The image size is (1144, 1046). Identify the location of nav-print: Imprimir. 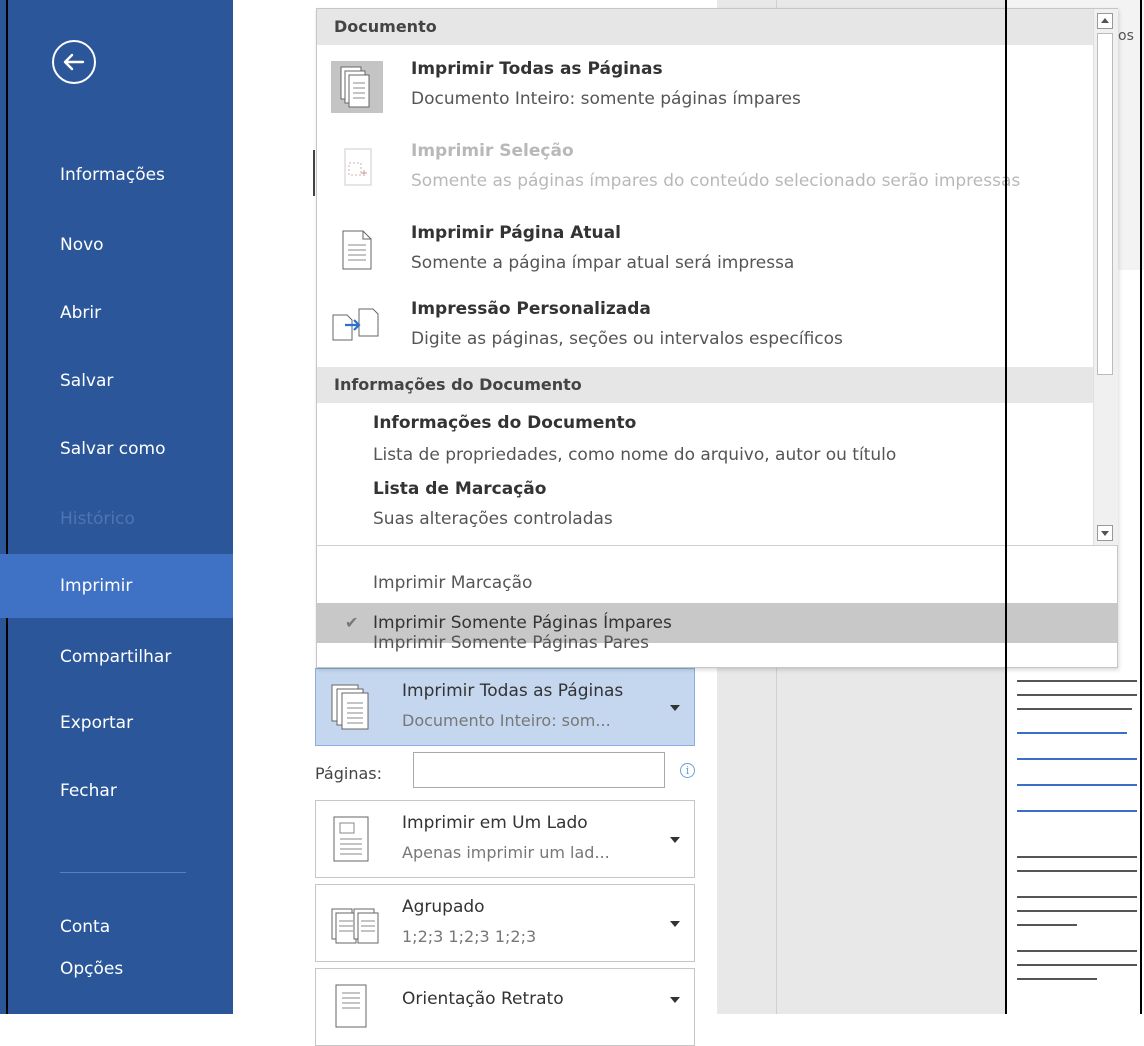
(116, 586).